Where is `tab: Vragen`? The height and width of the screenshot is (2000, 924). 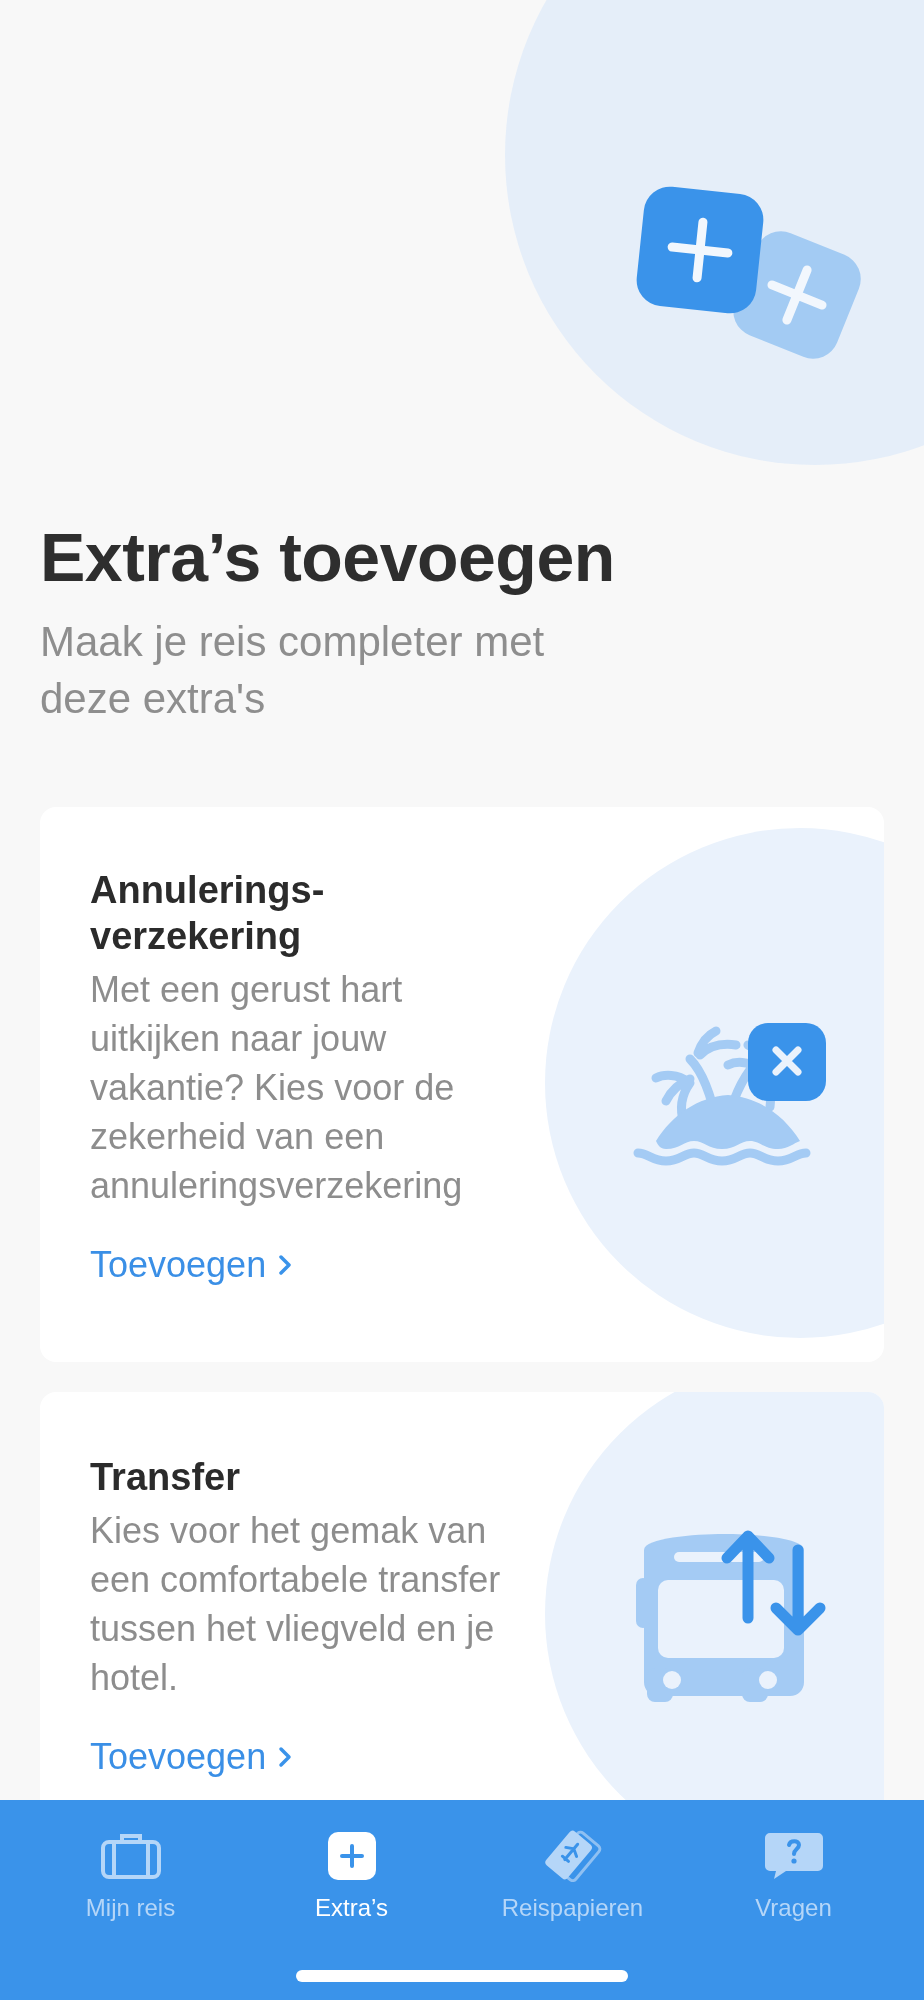 tab: Vragen is located at coordinates (793, 1876).